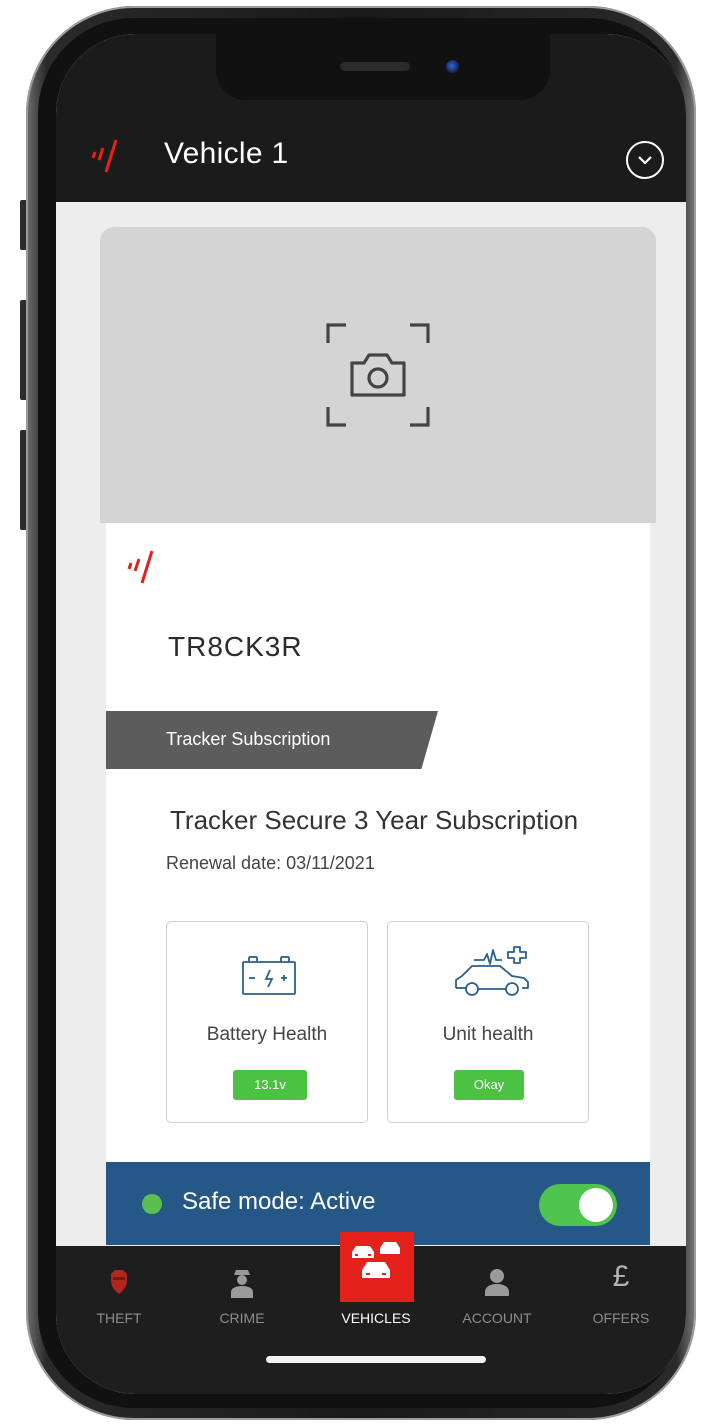 Image resolution: width=715 pixels, height=1426 pixels. Describe the element at coordinates (374, 820) in the screenshot. I see `plan-name: Tracker Secure 3 Year Subscription` at that location.